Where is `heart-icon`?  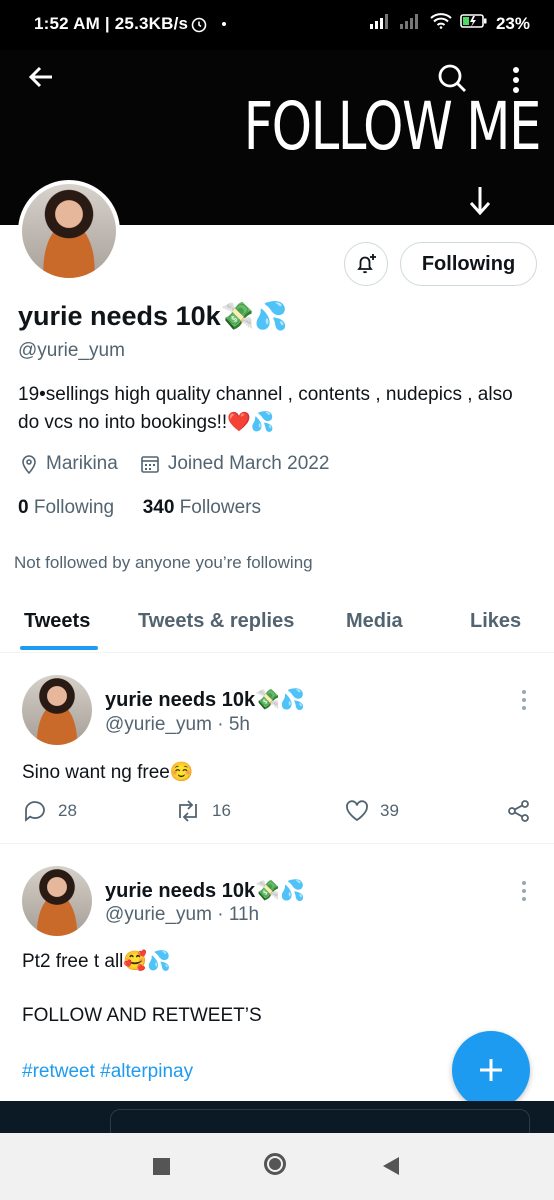 heart-icon is located at coordinates (357, 811).